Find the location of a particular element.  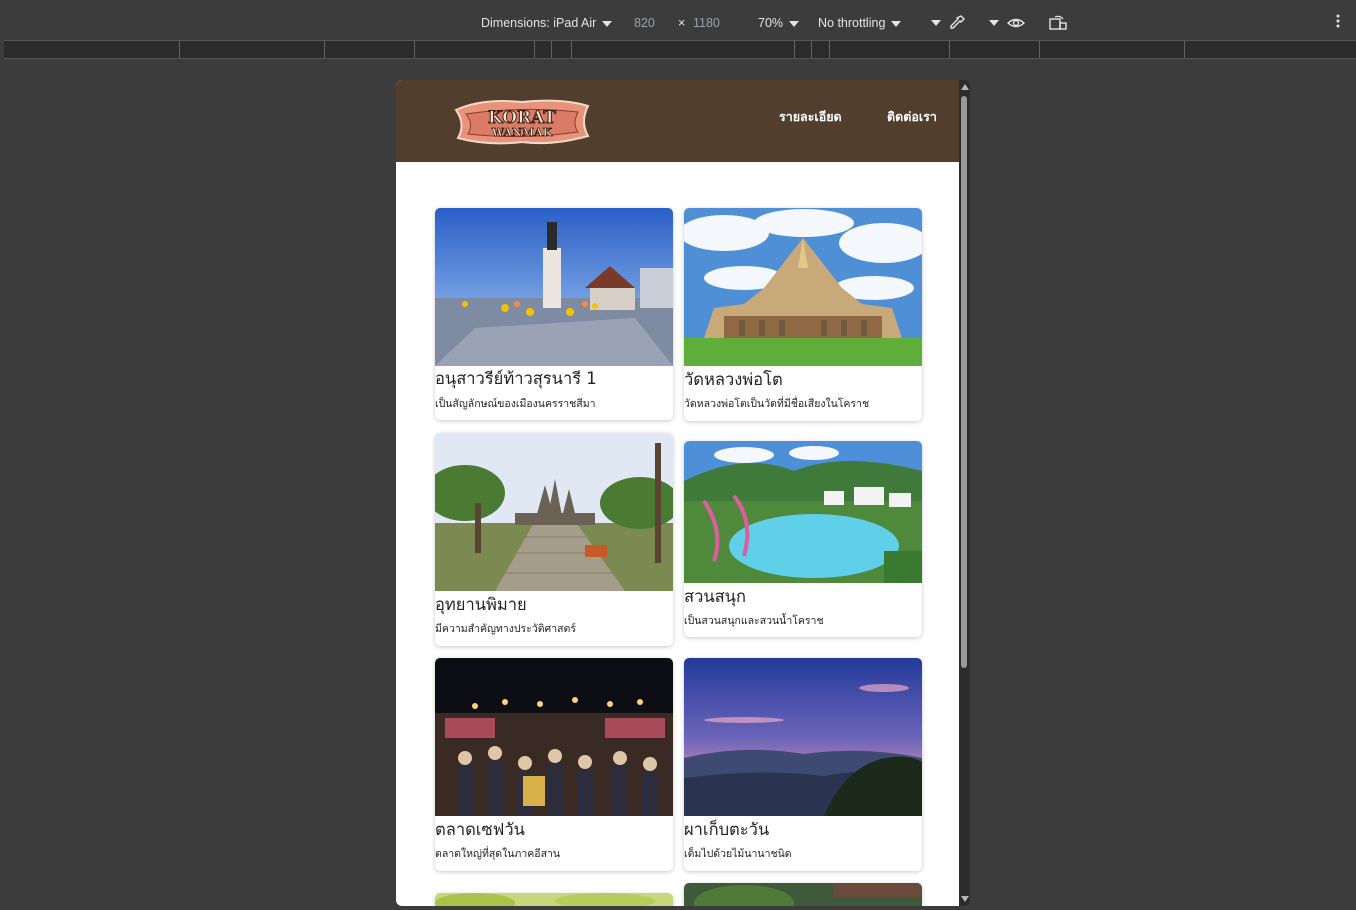

card-description: วัดหลวงพ่อโตเป็นวัดที่มีชื่อเสียงในโคราช is located at coordinates (777, 404).